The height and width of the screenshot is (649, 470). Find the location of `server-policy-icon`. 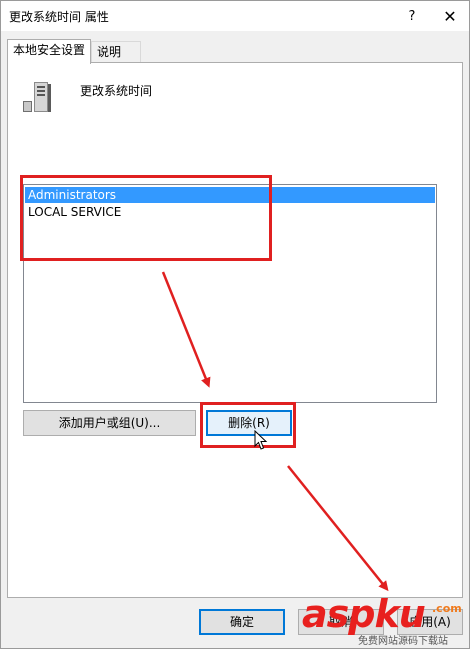

server-policy-icon is located at coordinates (37, 97).